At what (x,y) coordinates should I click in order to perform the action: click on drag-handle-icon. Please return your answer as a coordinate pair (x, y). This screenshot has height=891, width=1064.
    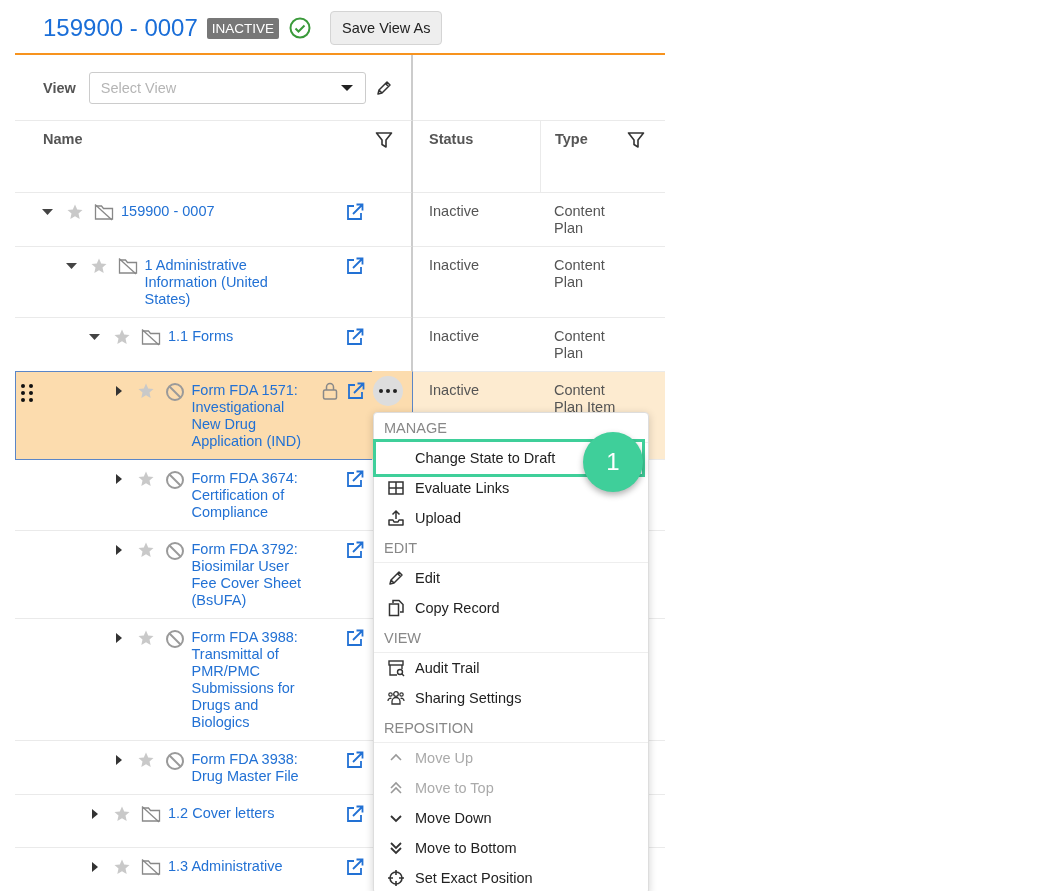
    Looking at the image, I should click on (27, 393).